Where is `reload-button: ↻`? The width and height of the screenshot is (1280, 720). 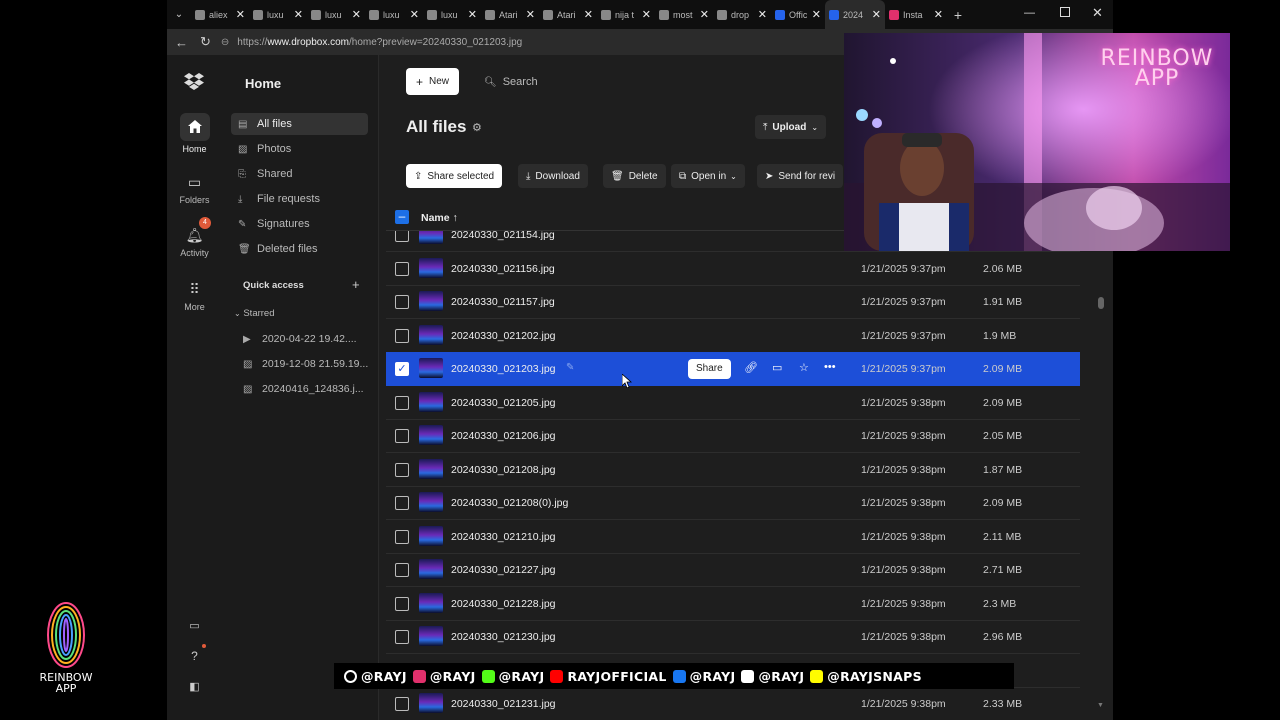
reload-button: ↻ is located at coordinates (205, 42).